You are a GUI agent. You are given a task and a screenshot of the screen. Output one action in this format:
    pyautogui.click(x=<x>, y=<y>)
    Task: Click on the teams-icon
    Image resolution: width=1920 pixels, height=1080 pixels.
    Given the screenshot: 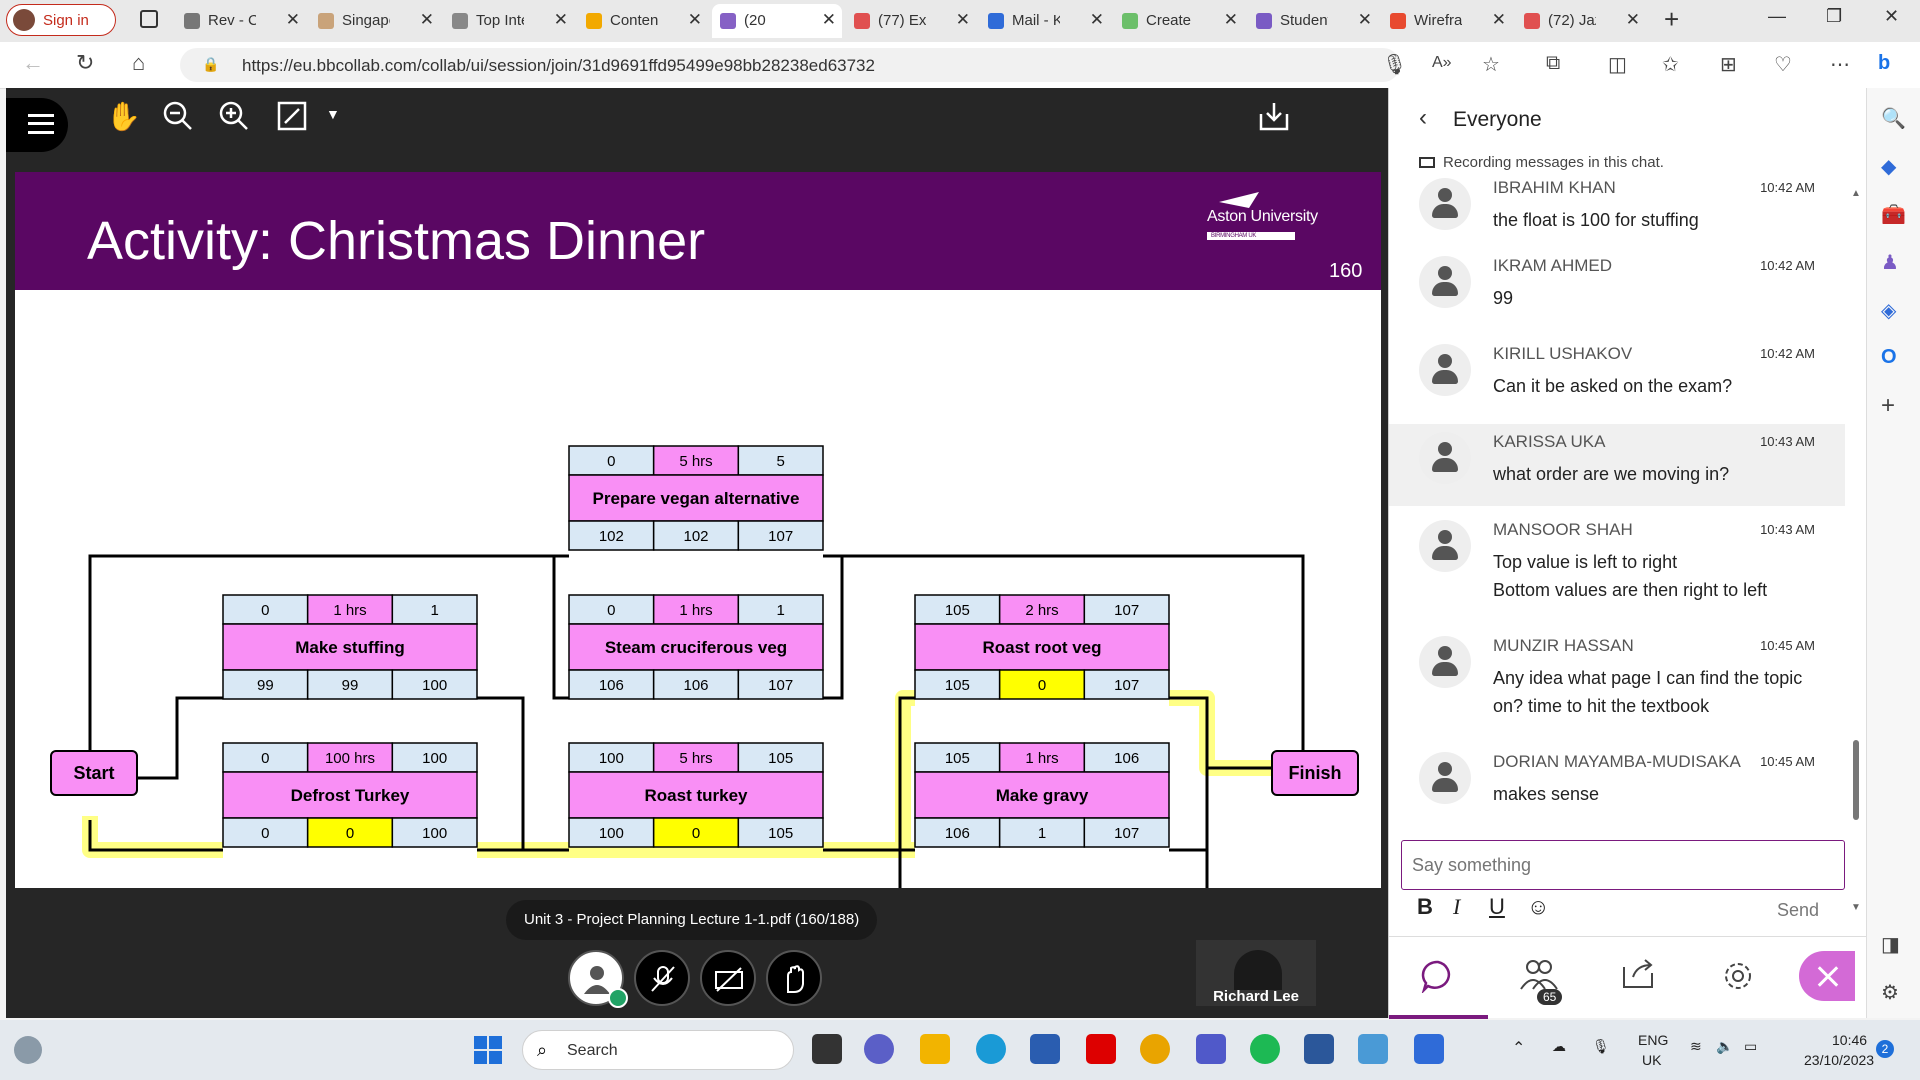 What is the action you would take?
    pyautogui.click(x=1211, y=1049)
    